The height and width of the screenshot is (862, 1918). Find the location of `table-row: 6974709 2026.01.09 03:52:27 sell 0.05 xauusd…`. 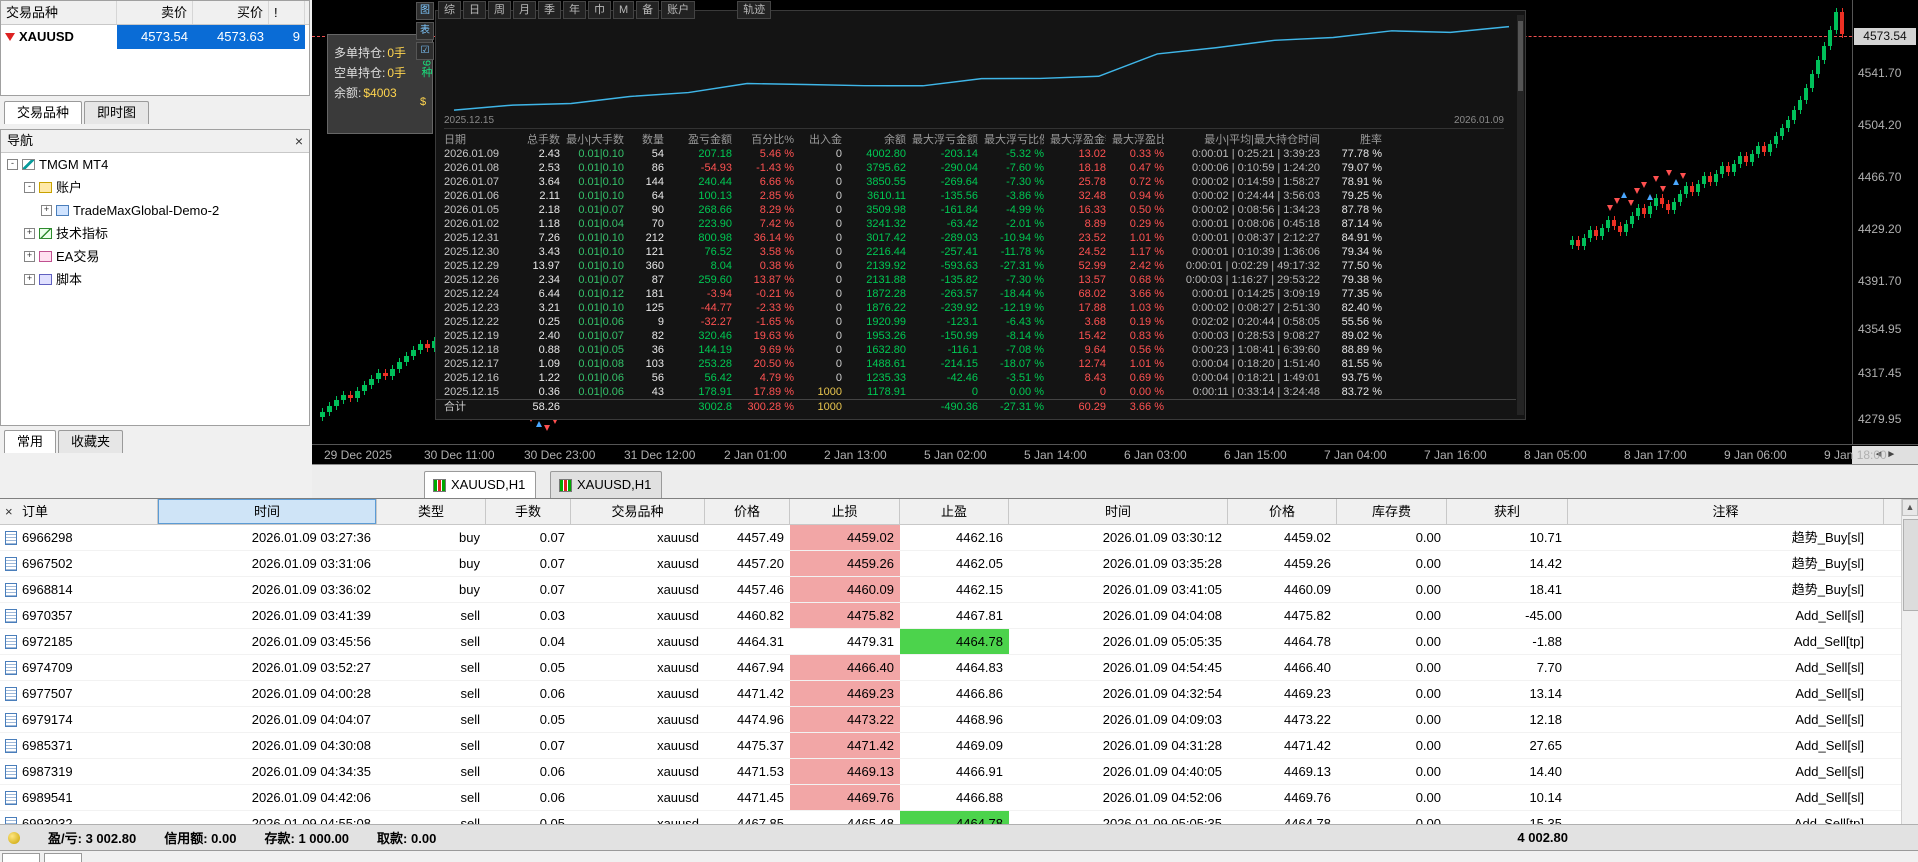

table-row: 6974709 2026.01.09 03:52:27 sell 0.05 xauusd… is located at coordinates (959, 668).